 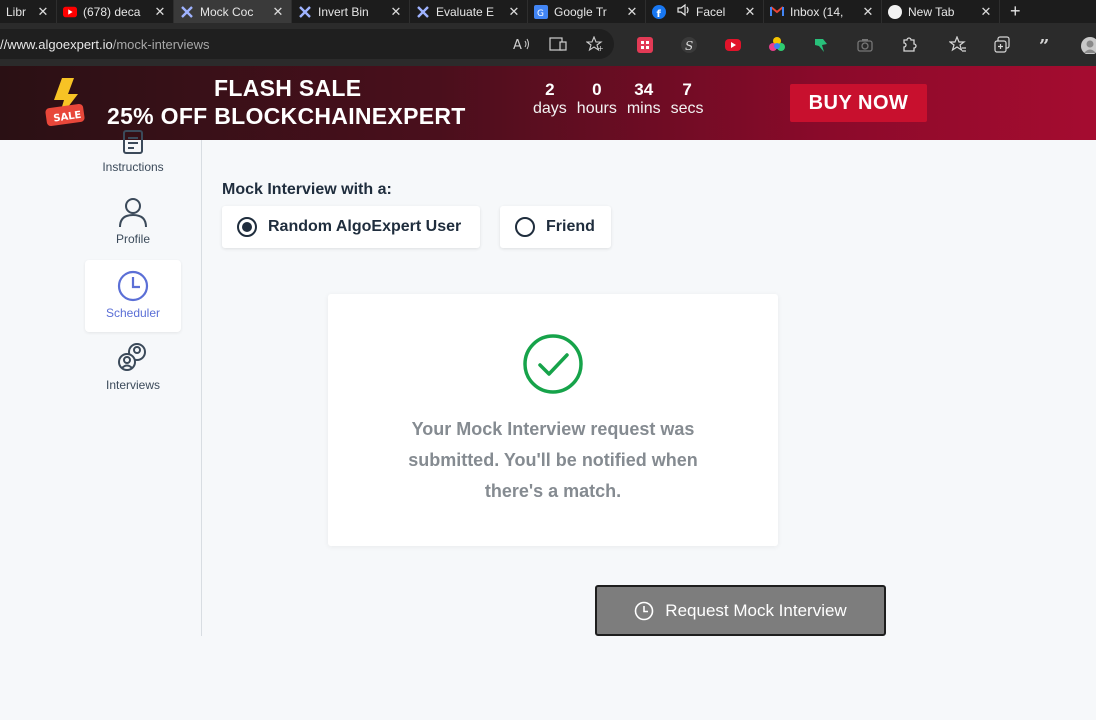 What do you see at coordinates (132, 357) in the screenshot?
I see `people-icon` at bounding box center [132, 357].